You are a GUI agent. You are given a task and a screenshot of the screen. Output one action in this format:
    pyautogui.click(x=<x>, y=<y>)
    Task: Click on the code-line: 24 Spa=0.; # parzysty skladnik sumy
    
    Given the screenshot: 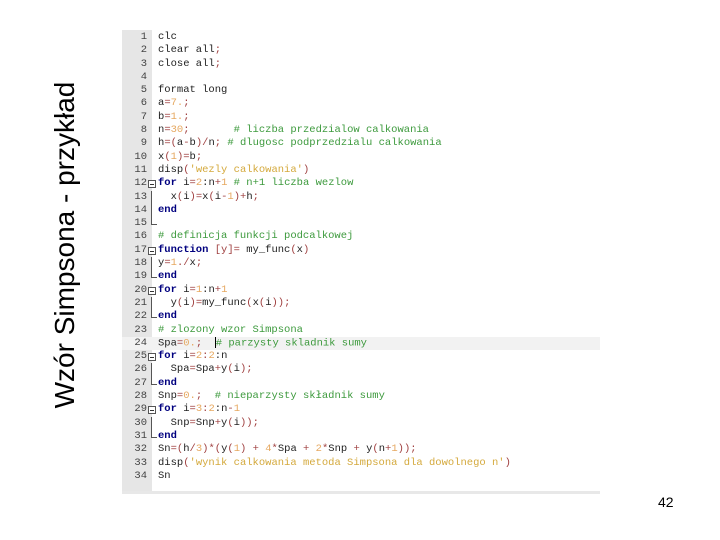 What is the action you would take?
    pyautogui.click(x=361, y=343)
    